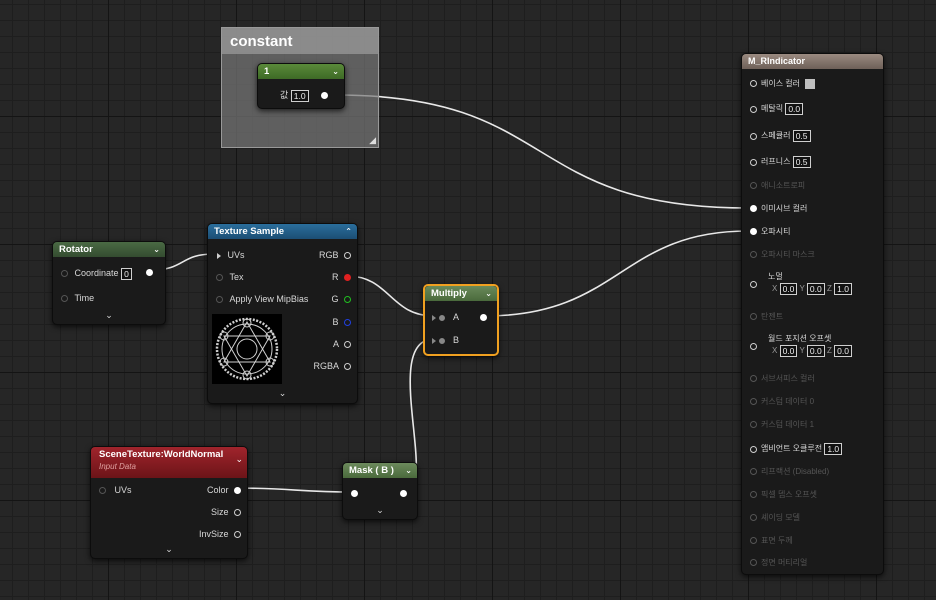 This screenshot has height=600, width=936. What do you see at coordinates (169, 462) in the screenshot?
I see `scene-texture-header: SceneTexture:WorldNormal Input Data ⌄` at bounding box center [169, 462].